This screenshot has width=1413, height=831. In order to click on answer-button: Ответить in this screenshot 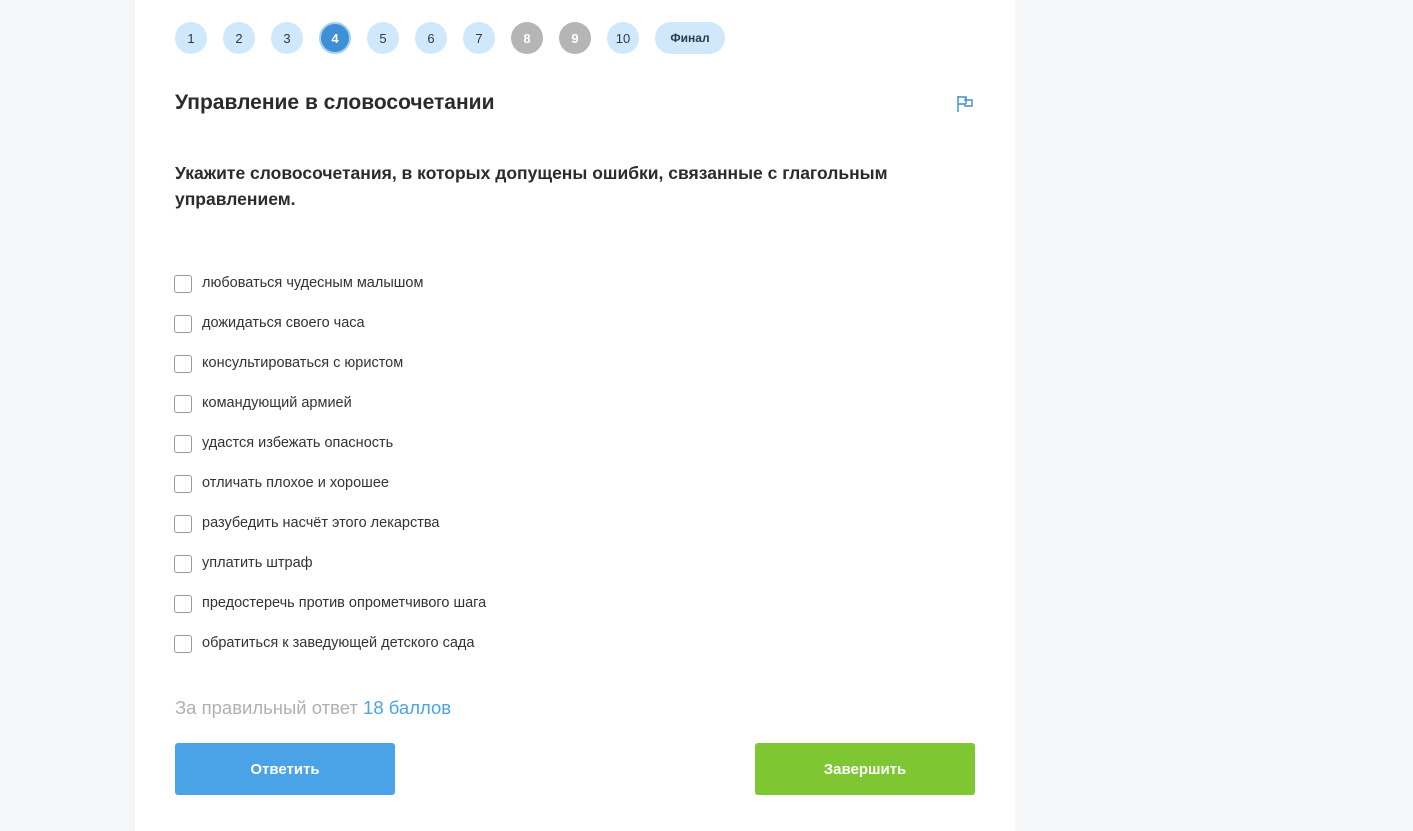, I will do `click(285, 769)`.